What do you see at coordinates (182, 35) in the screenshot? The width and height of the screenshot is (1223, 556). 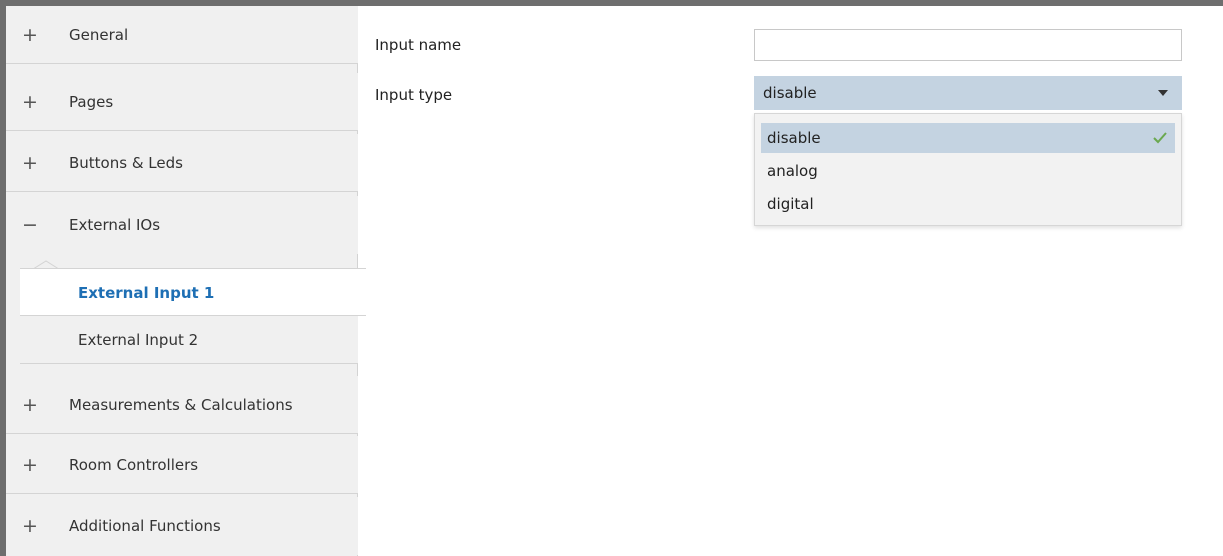 I see `sidebar-item-general: + General` at bounding box center [182, 35].